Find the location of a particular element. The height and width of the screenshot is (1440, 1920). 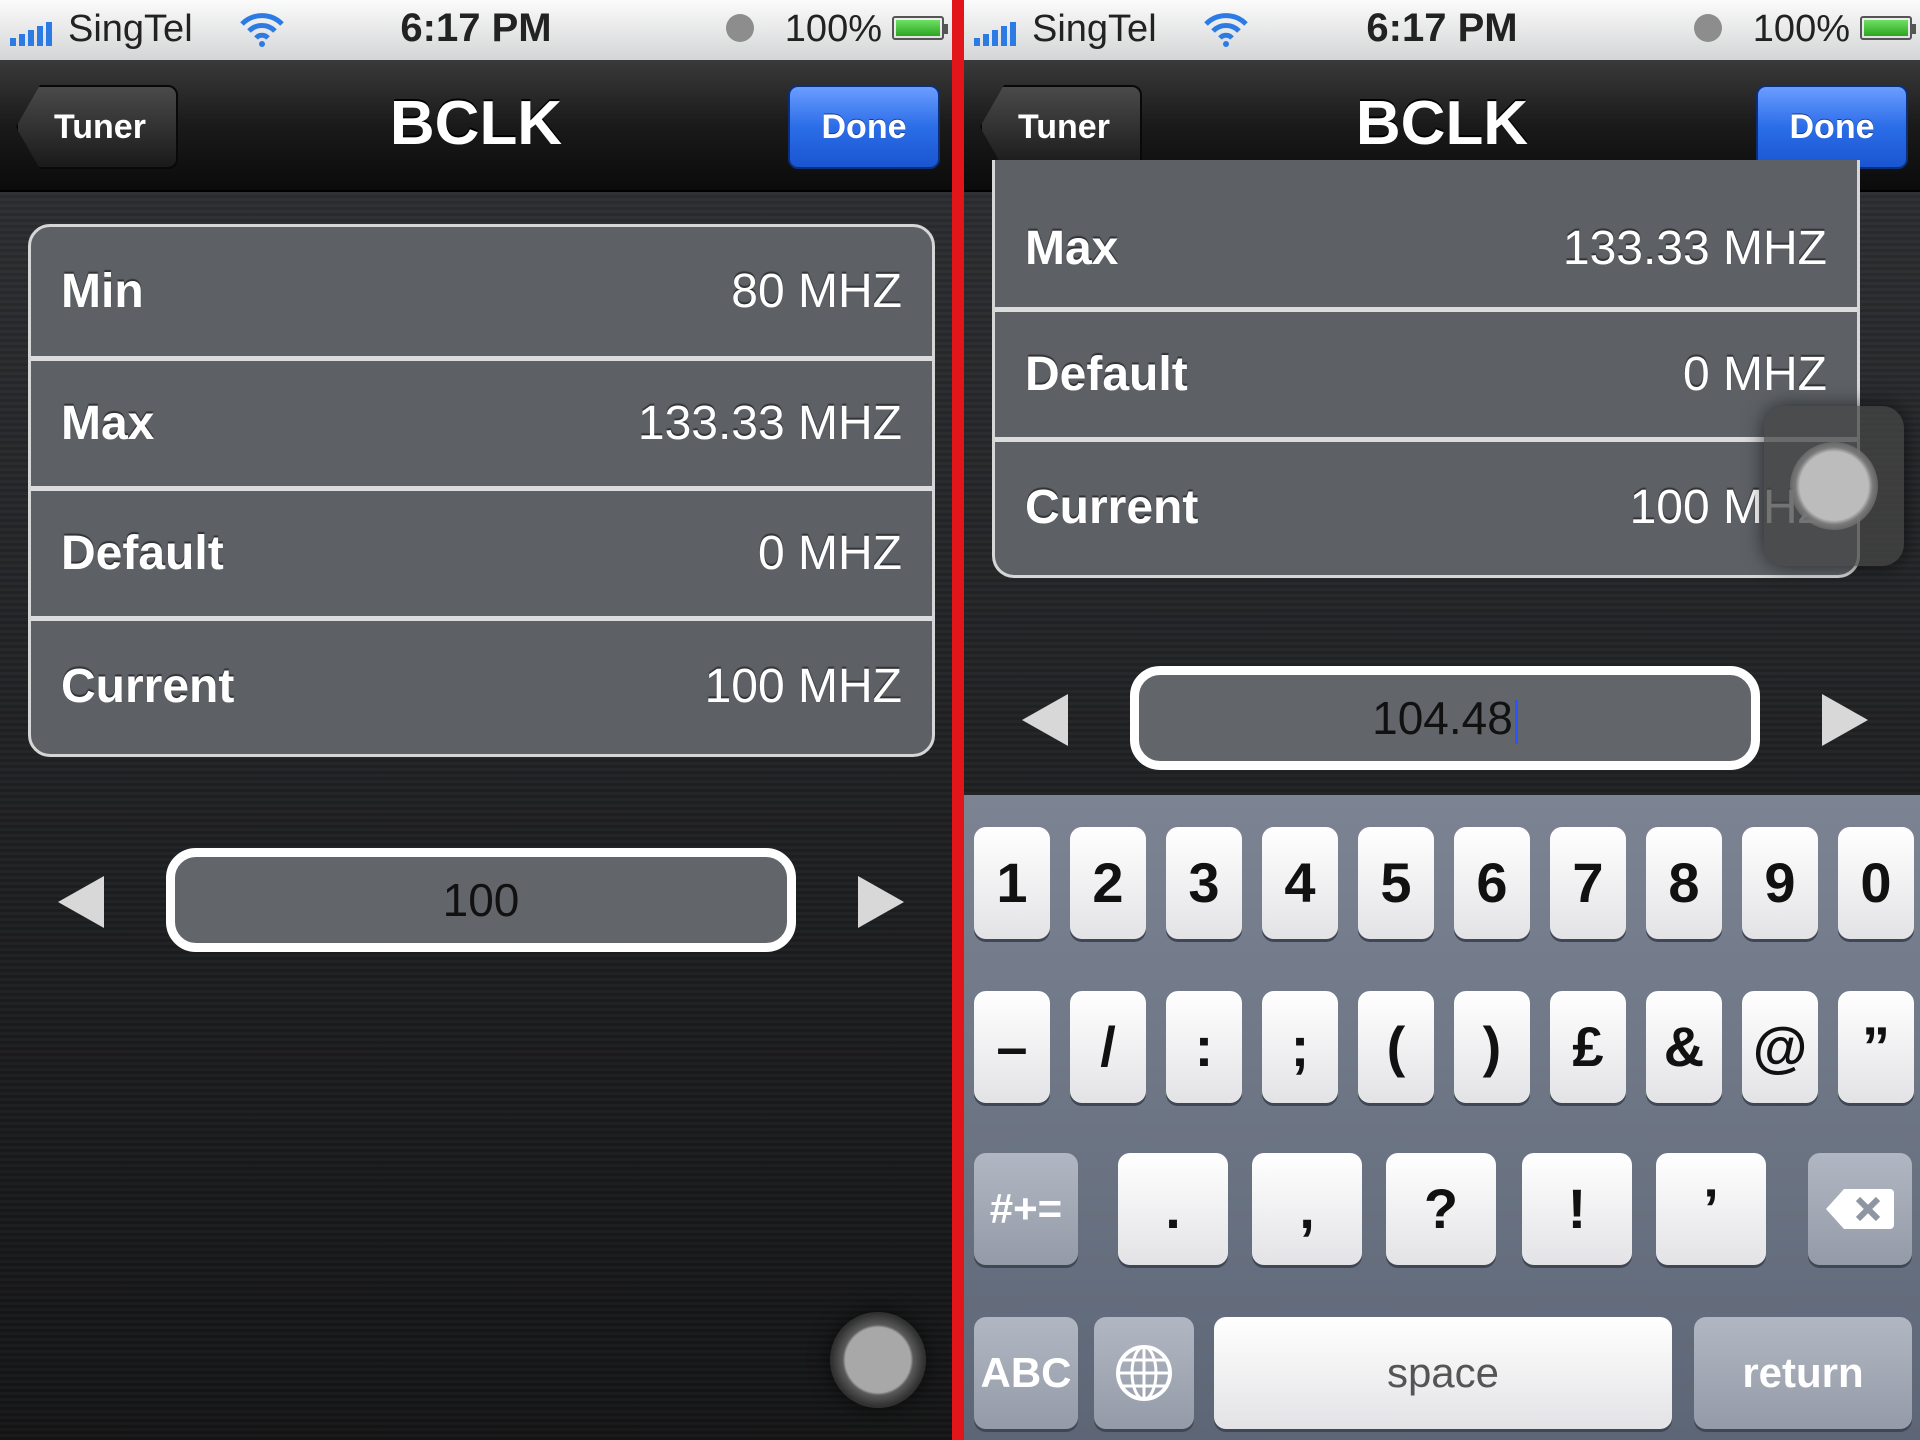

value-input: 100 is located at coordinates (481, 900).